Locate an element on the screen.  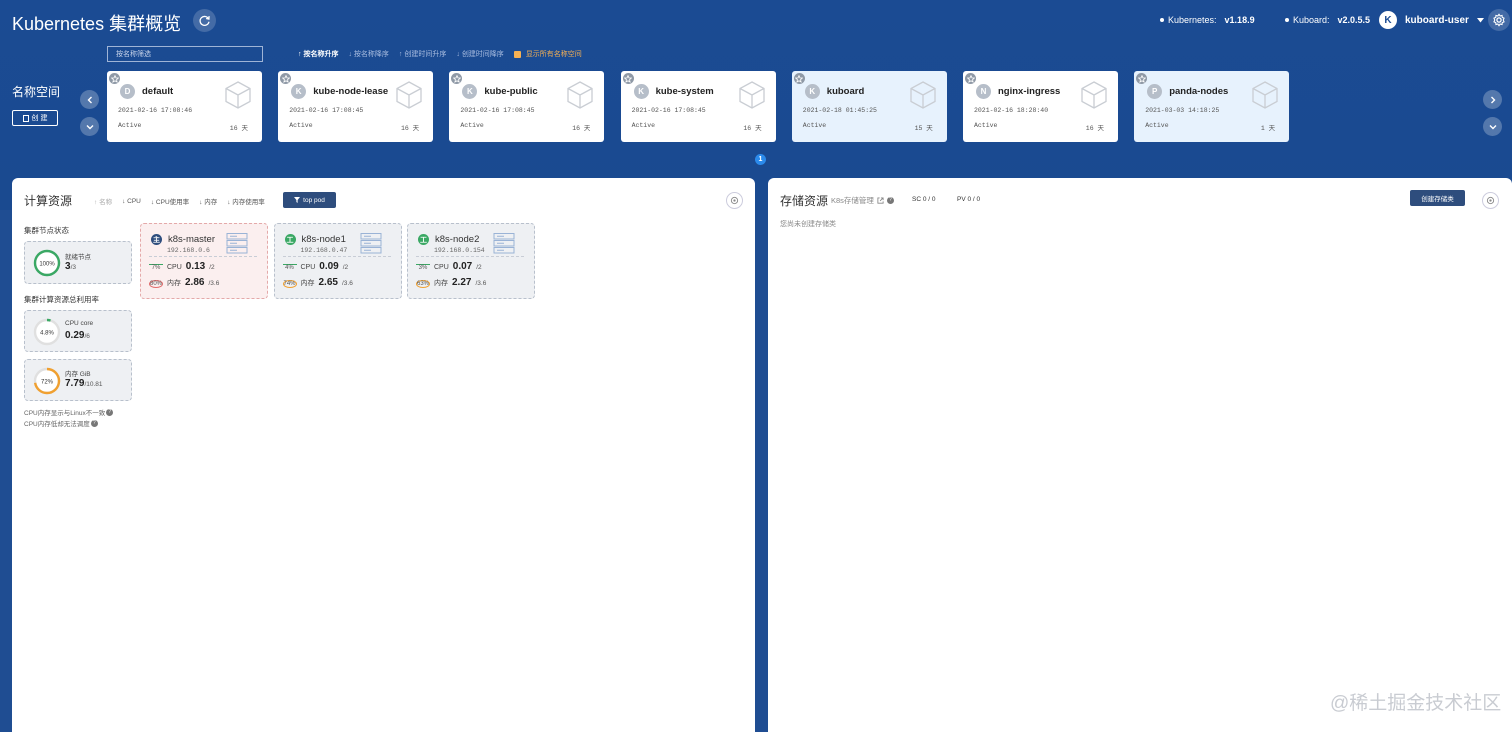
note-cannot-schedule: CPU内存低却无法调度? is located at coordinates (61, 423).